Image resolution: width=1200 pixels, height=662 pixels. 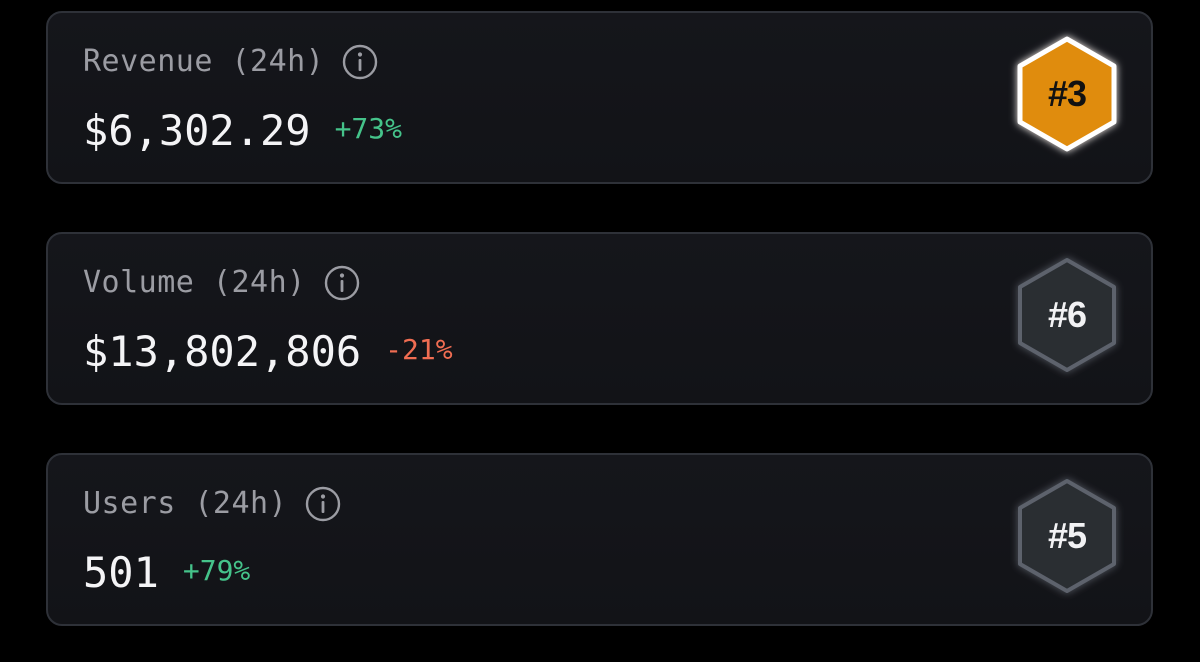 I want to click on metric-label: Users (24h), so click(x=185, y=503).